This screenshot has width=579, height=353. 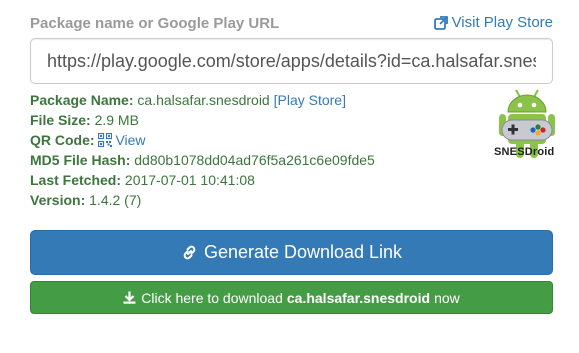 What do you see at coordinates (62, 140) in the screenshot?
I see `qr-code-key: QR Code:` at bounding box center [62, 140].